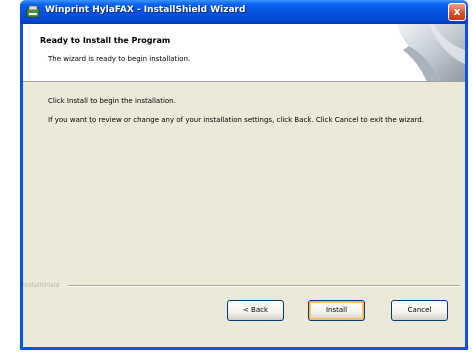  What do you see at coordinates (112, 101) in the screenshot?
I see `instruction-text: Click Install to begin the installation.` at bounding box center [112, 101].